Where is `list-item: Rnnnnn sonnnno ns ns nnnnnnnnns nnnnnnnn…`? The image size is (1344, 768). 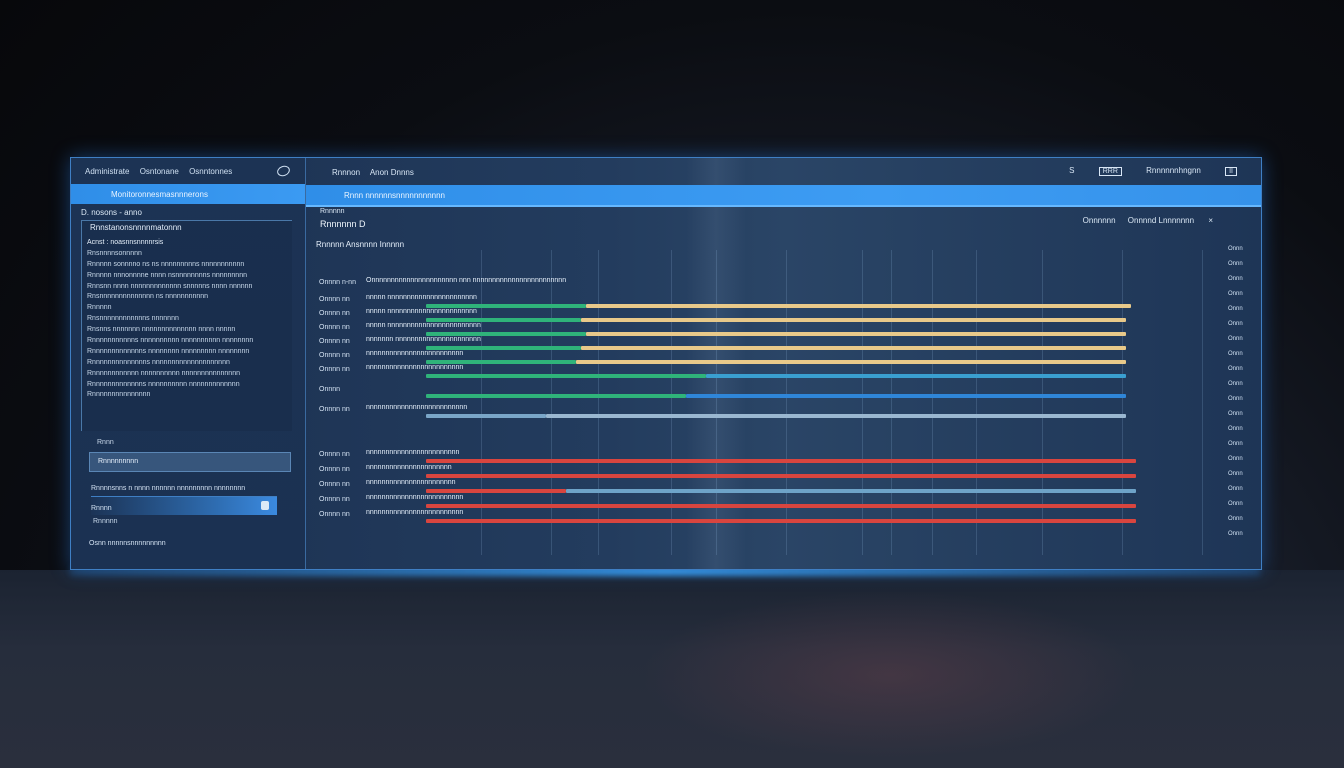
list-item: Rnnnnn sonnnno ns ns nnnnnnnnns nnnnnnnn… is located at coordinates (189, 265).